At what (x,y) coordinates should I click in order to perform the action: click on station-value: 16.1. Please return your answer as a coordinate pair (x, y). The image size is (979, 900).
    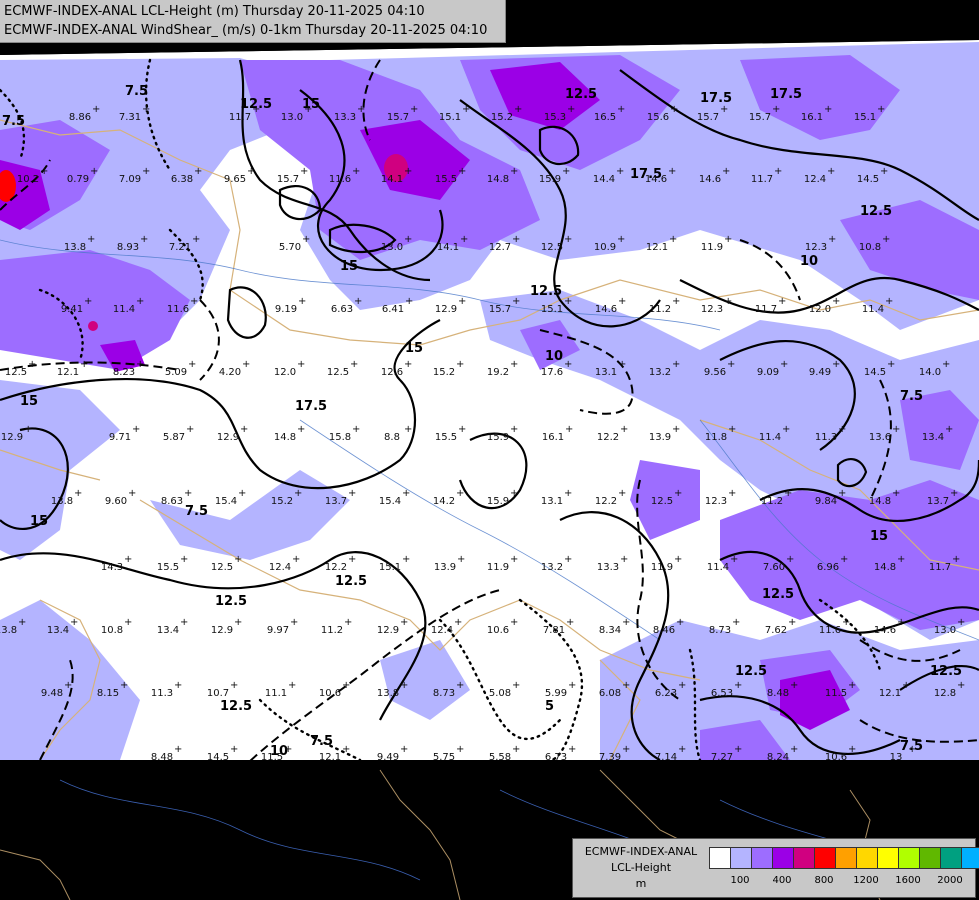
    Looking at the image, I should click on (553, 437).